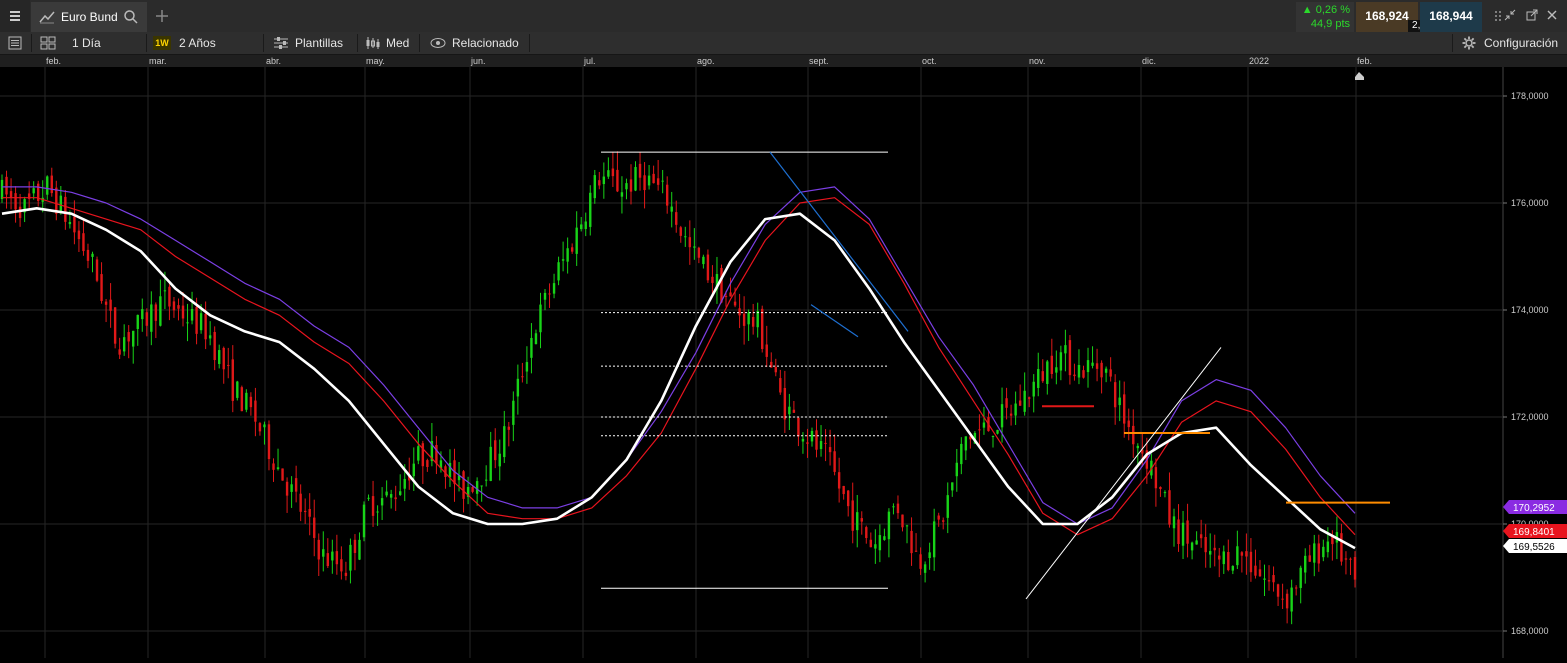 The image size is (1567, 663). I want to click on drawn-trend-line, so click(1123, 473).